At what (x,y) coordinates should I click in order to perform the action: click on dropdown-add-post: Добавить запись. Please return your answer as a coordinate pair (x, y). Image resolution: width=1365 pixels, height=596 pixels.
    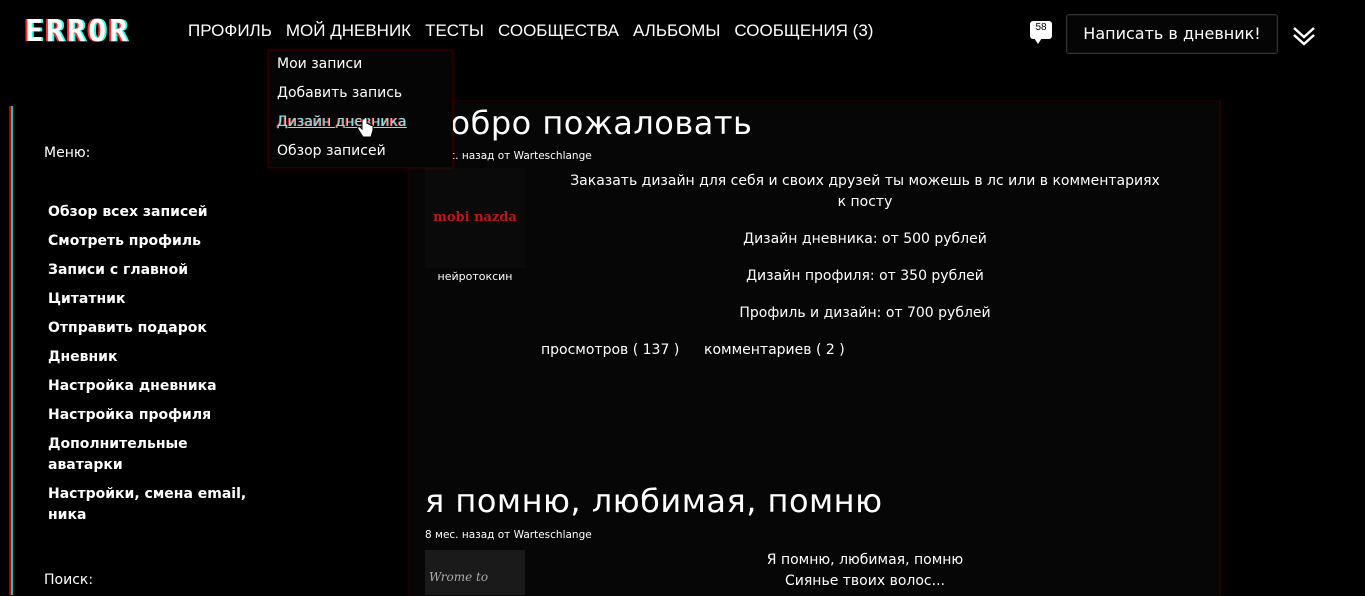
    Looking at the image, I should click on (339, 93).